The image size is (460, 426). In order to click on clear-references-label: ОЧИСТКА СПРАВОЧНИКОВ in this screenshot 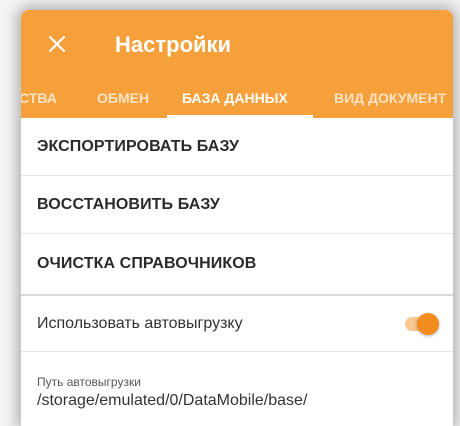, I will do `click(147, 263)`.